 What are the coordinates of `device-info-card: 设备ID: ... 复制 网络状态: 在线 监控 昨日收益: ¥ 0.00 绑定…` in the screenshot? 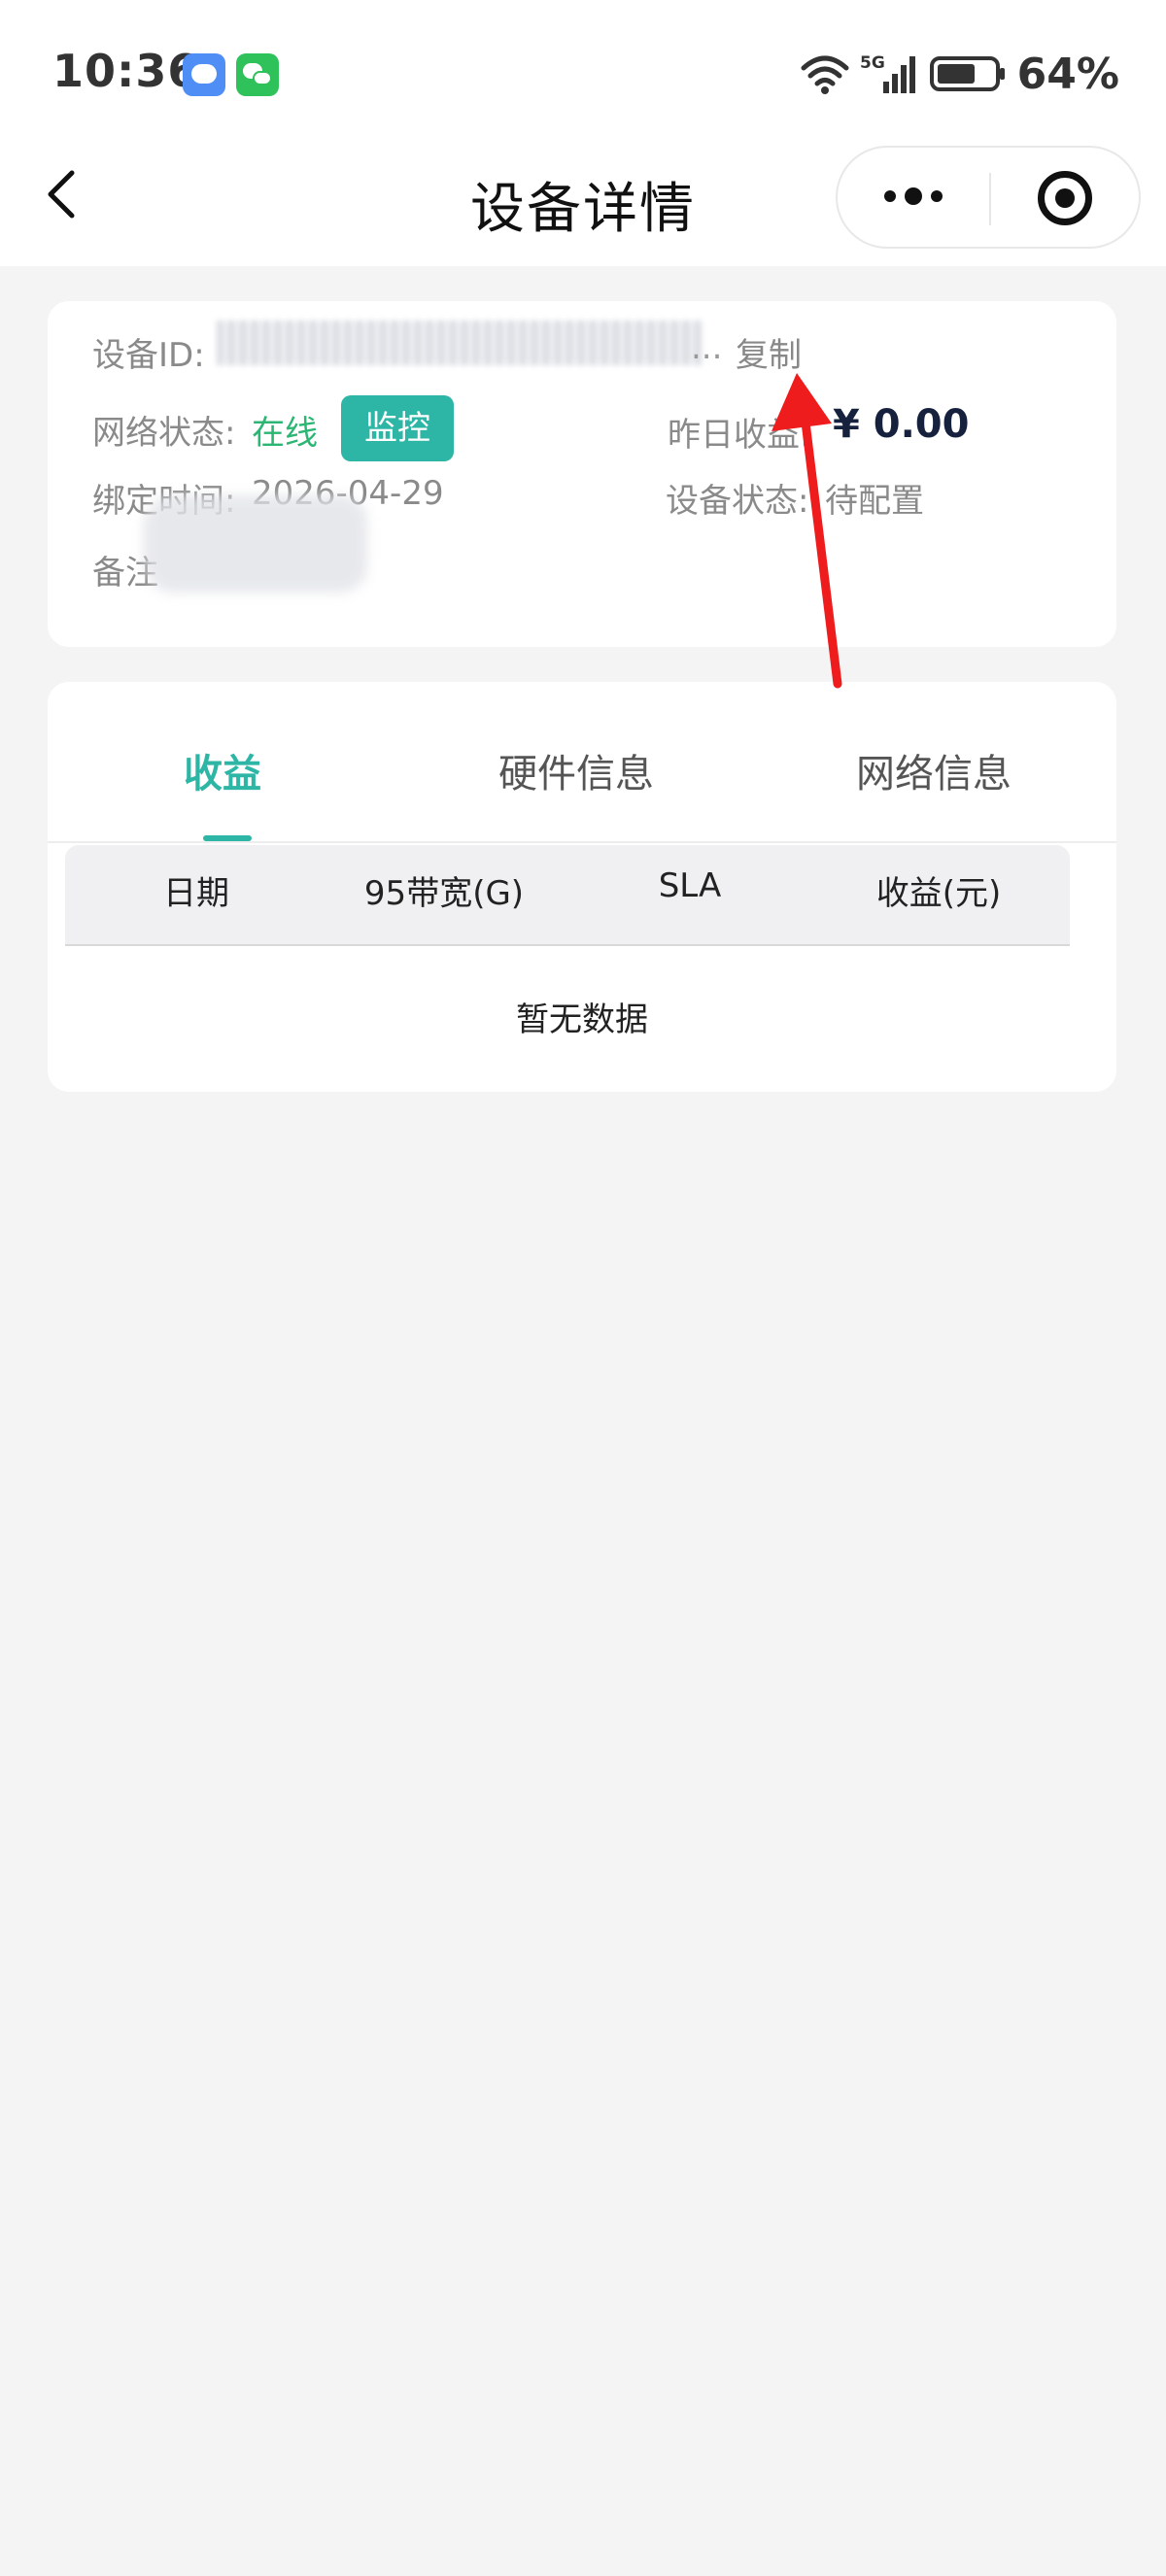 It's located at (582, 474).